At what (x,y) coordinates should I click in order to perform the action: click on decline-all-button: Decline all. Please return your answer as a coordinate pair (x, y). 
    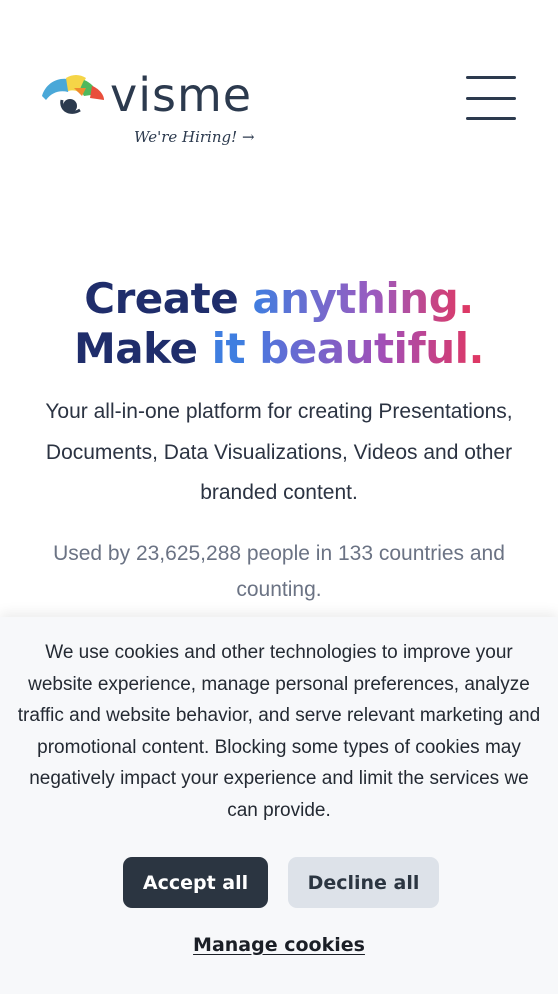
    Looking at the image, I should click on (363, 882).